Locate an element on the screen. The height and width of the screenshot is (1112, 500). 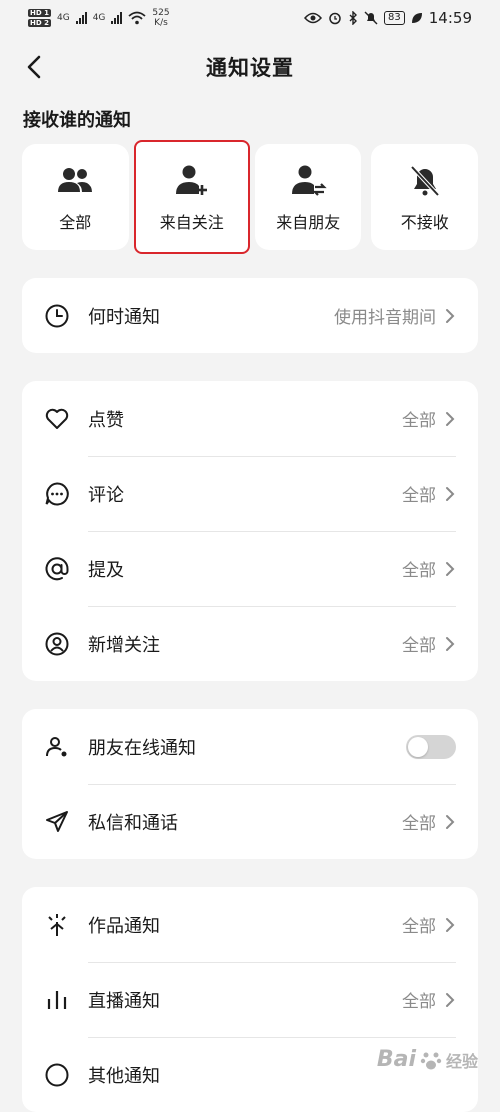
receive-section-label: 接收谁的通知 is located at coordinates (77, 120).